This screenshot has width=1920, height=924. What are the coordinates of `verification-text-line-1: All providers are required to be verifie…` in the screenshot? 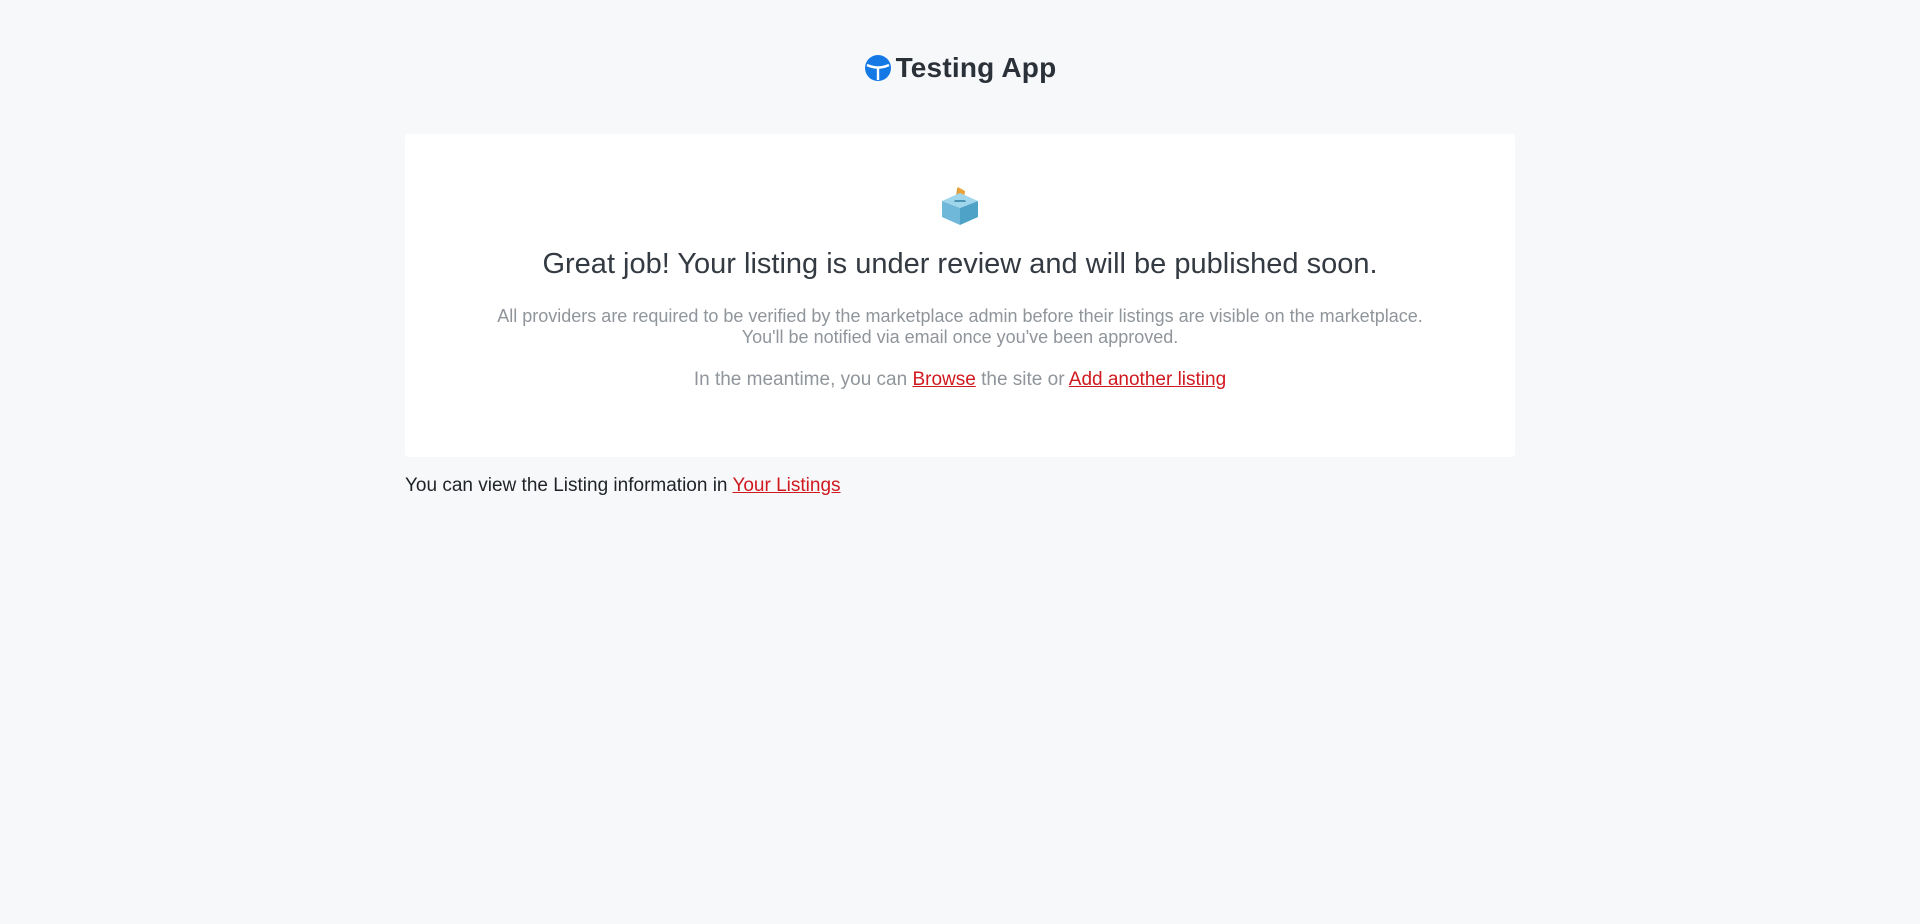 It's located at (960, 316).